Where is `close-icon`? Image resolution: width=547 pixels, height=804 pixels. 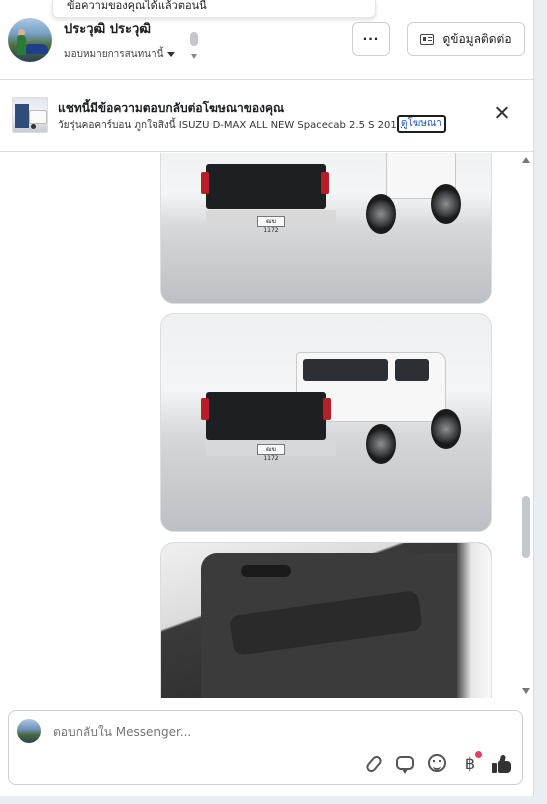
close-icon is located at coordinates (502, 113).